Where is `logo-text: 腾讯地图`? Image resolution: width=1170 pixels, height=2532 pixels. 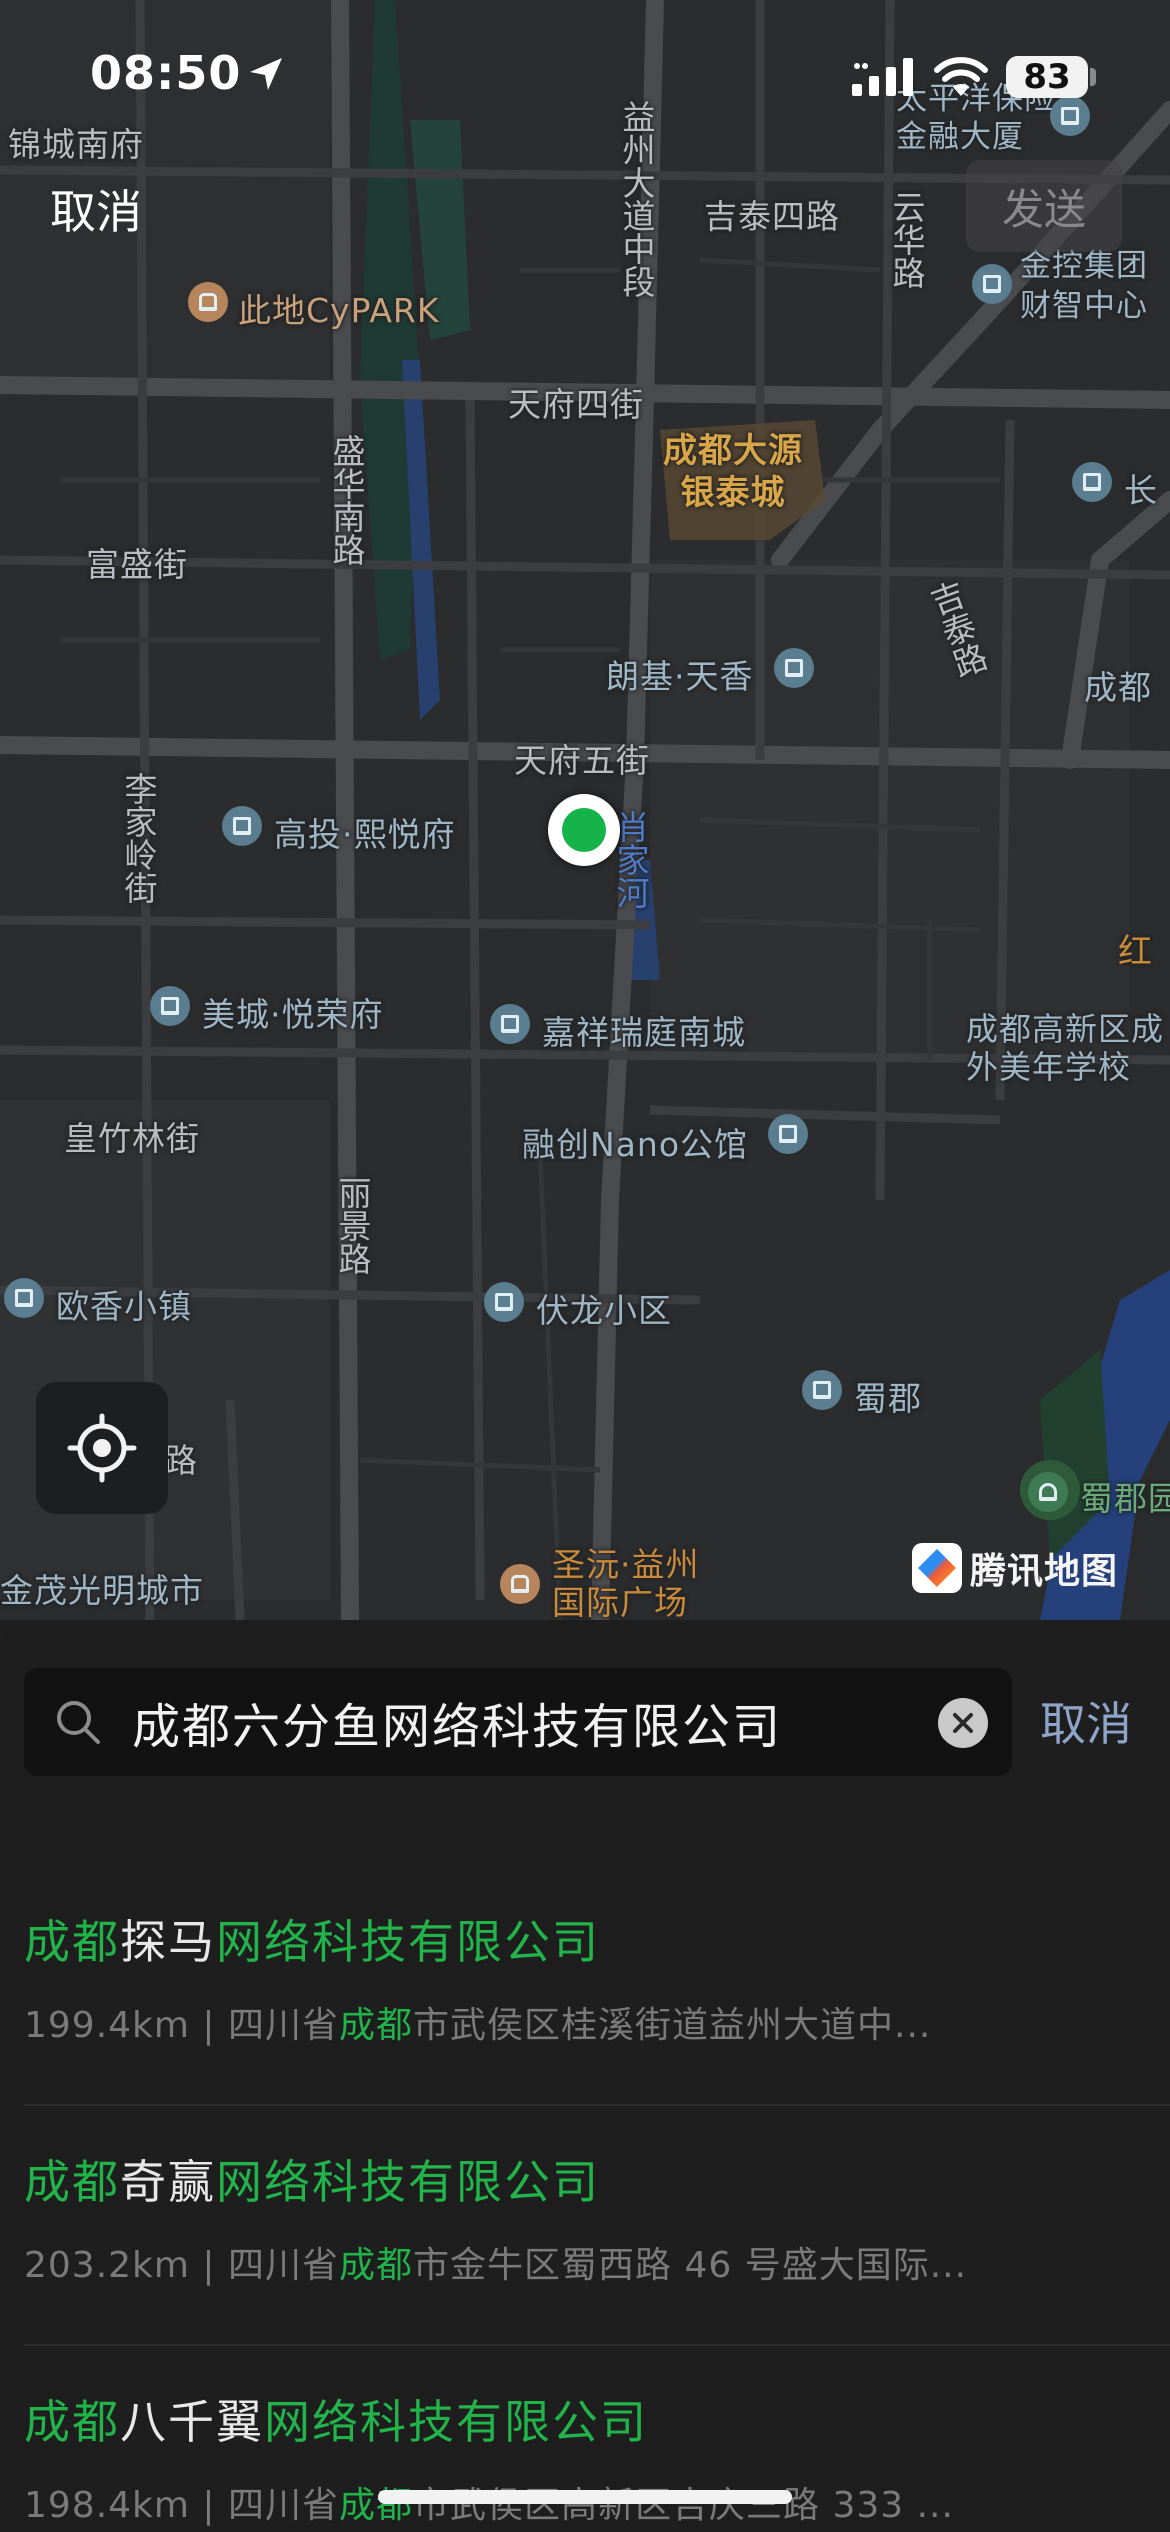 logo-text: 腾讯地图 is located at coordinates (1044, 1571).